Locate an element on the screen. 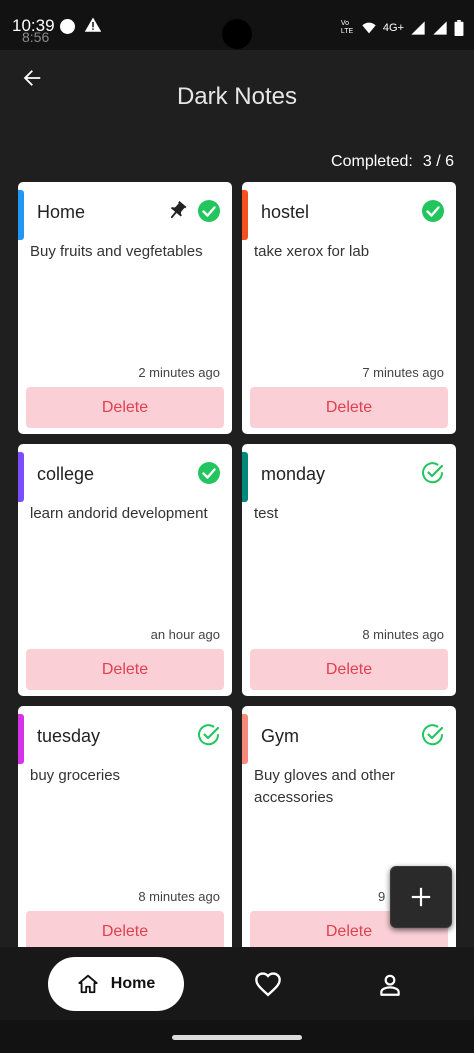 Image resolution: width=474 pixels, height=1053 pixels. pin-icon is located at coordinates (177, 211).